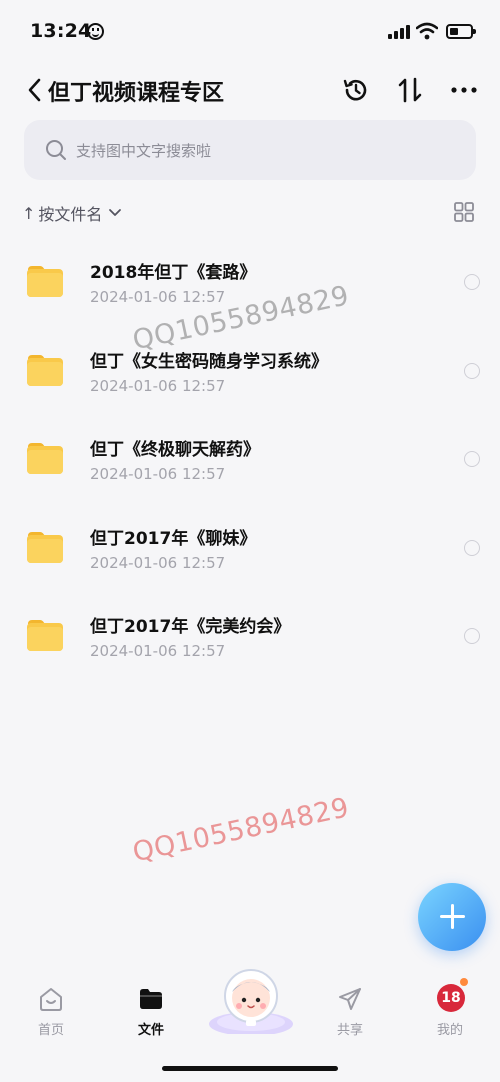  What do you see at coordinates (250, 213) in the screenshot?
I see `sort-bar: ↑ 按文件名` at bounding box center [250, 213].